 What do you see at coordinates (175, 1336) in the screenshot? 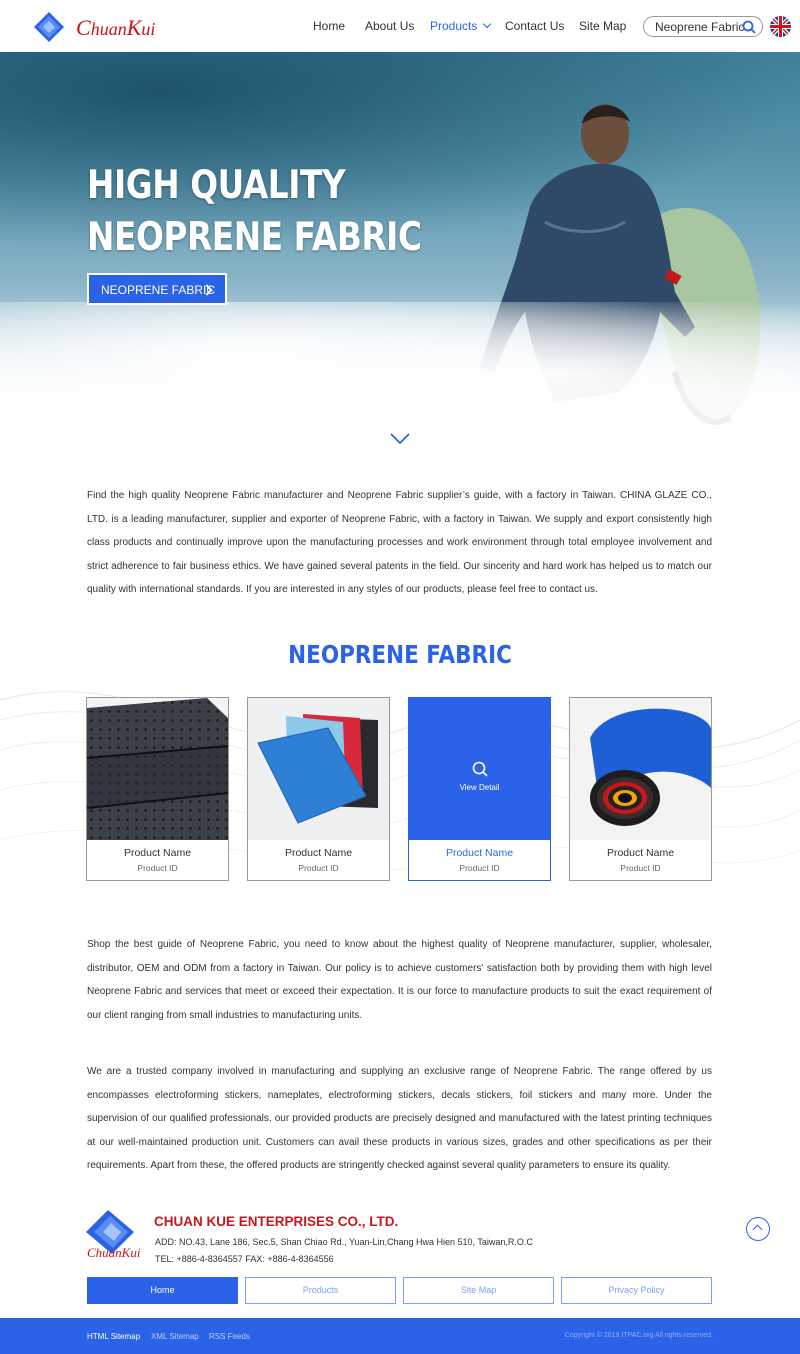
I see `xml-sitemap-link: XML Sitemap` at bounding box center [175, 1336].